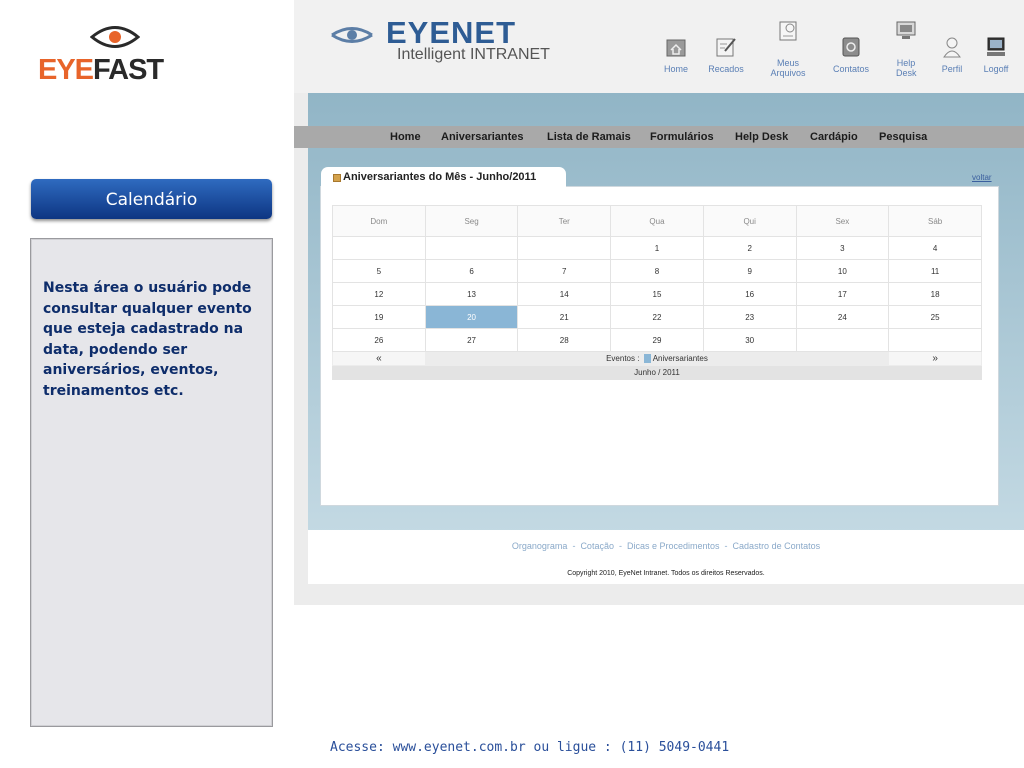  What do you see at coordinates (777, 546) in the screenshot?
I see `footer-link-cadastro: Cadastro de Contatos` at bounding box center [777, 546].